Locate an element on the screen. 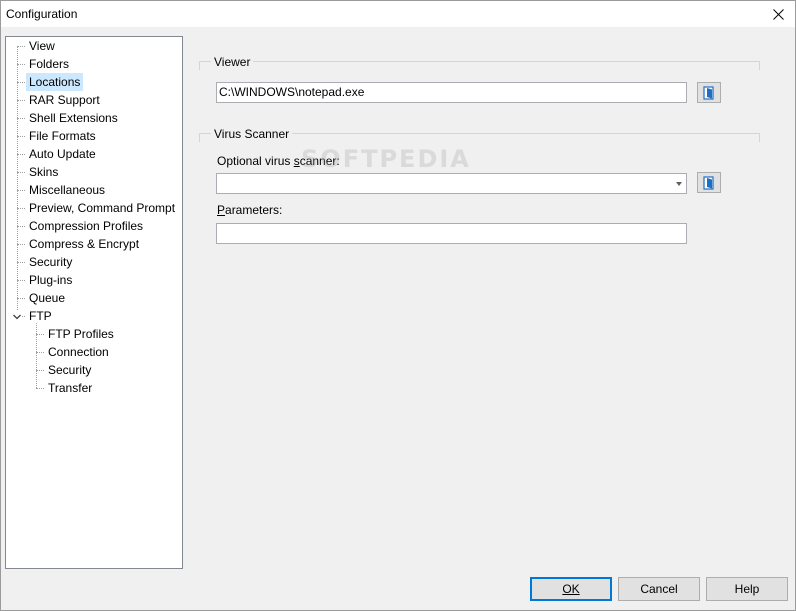 The width and height of the screenshot is (796, 611). tree-item: RAR Support is located at coordinates (64, 100).